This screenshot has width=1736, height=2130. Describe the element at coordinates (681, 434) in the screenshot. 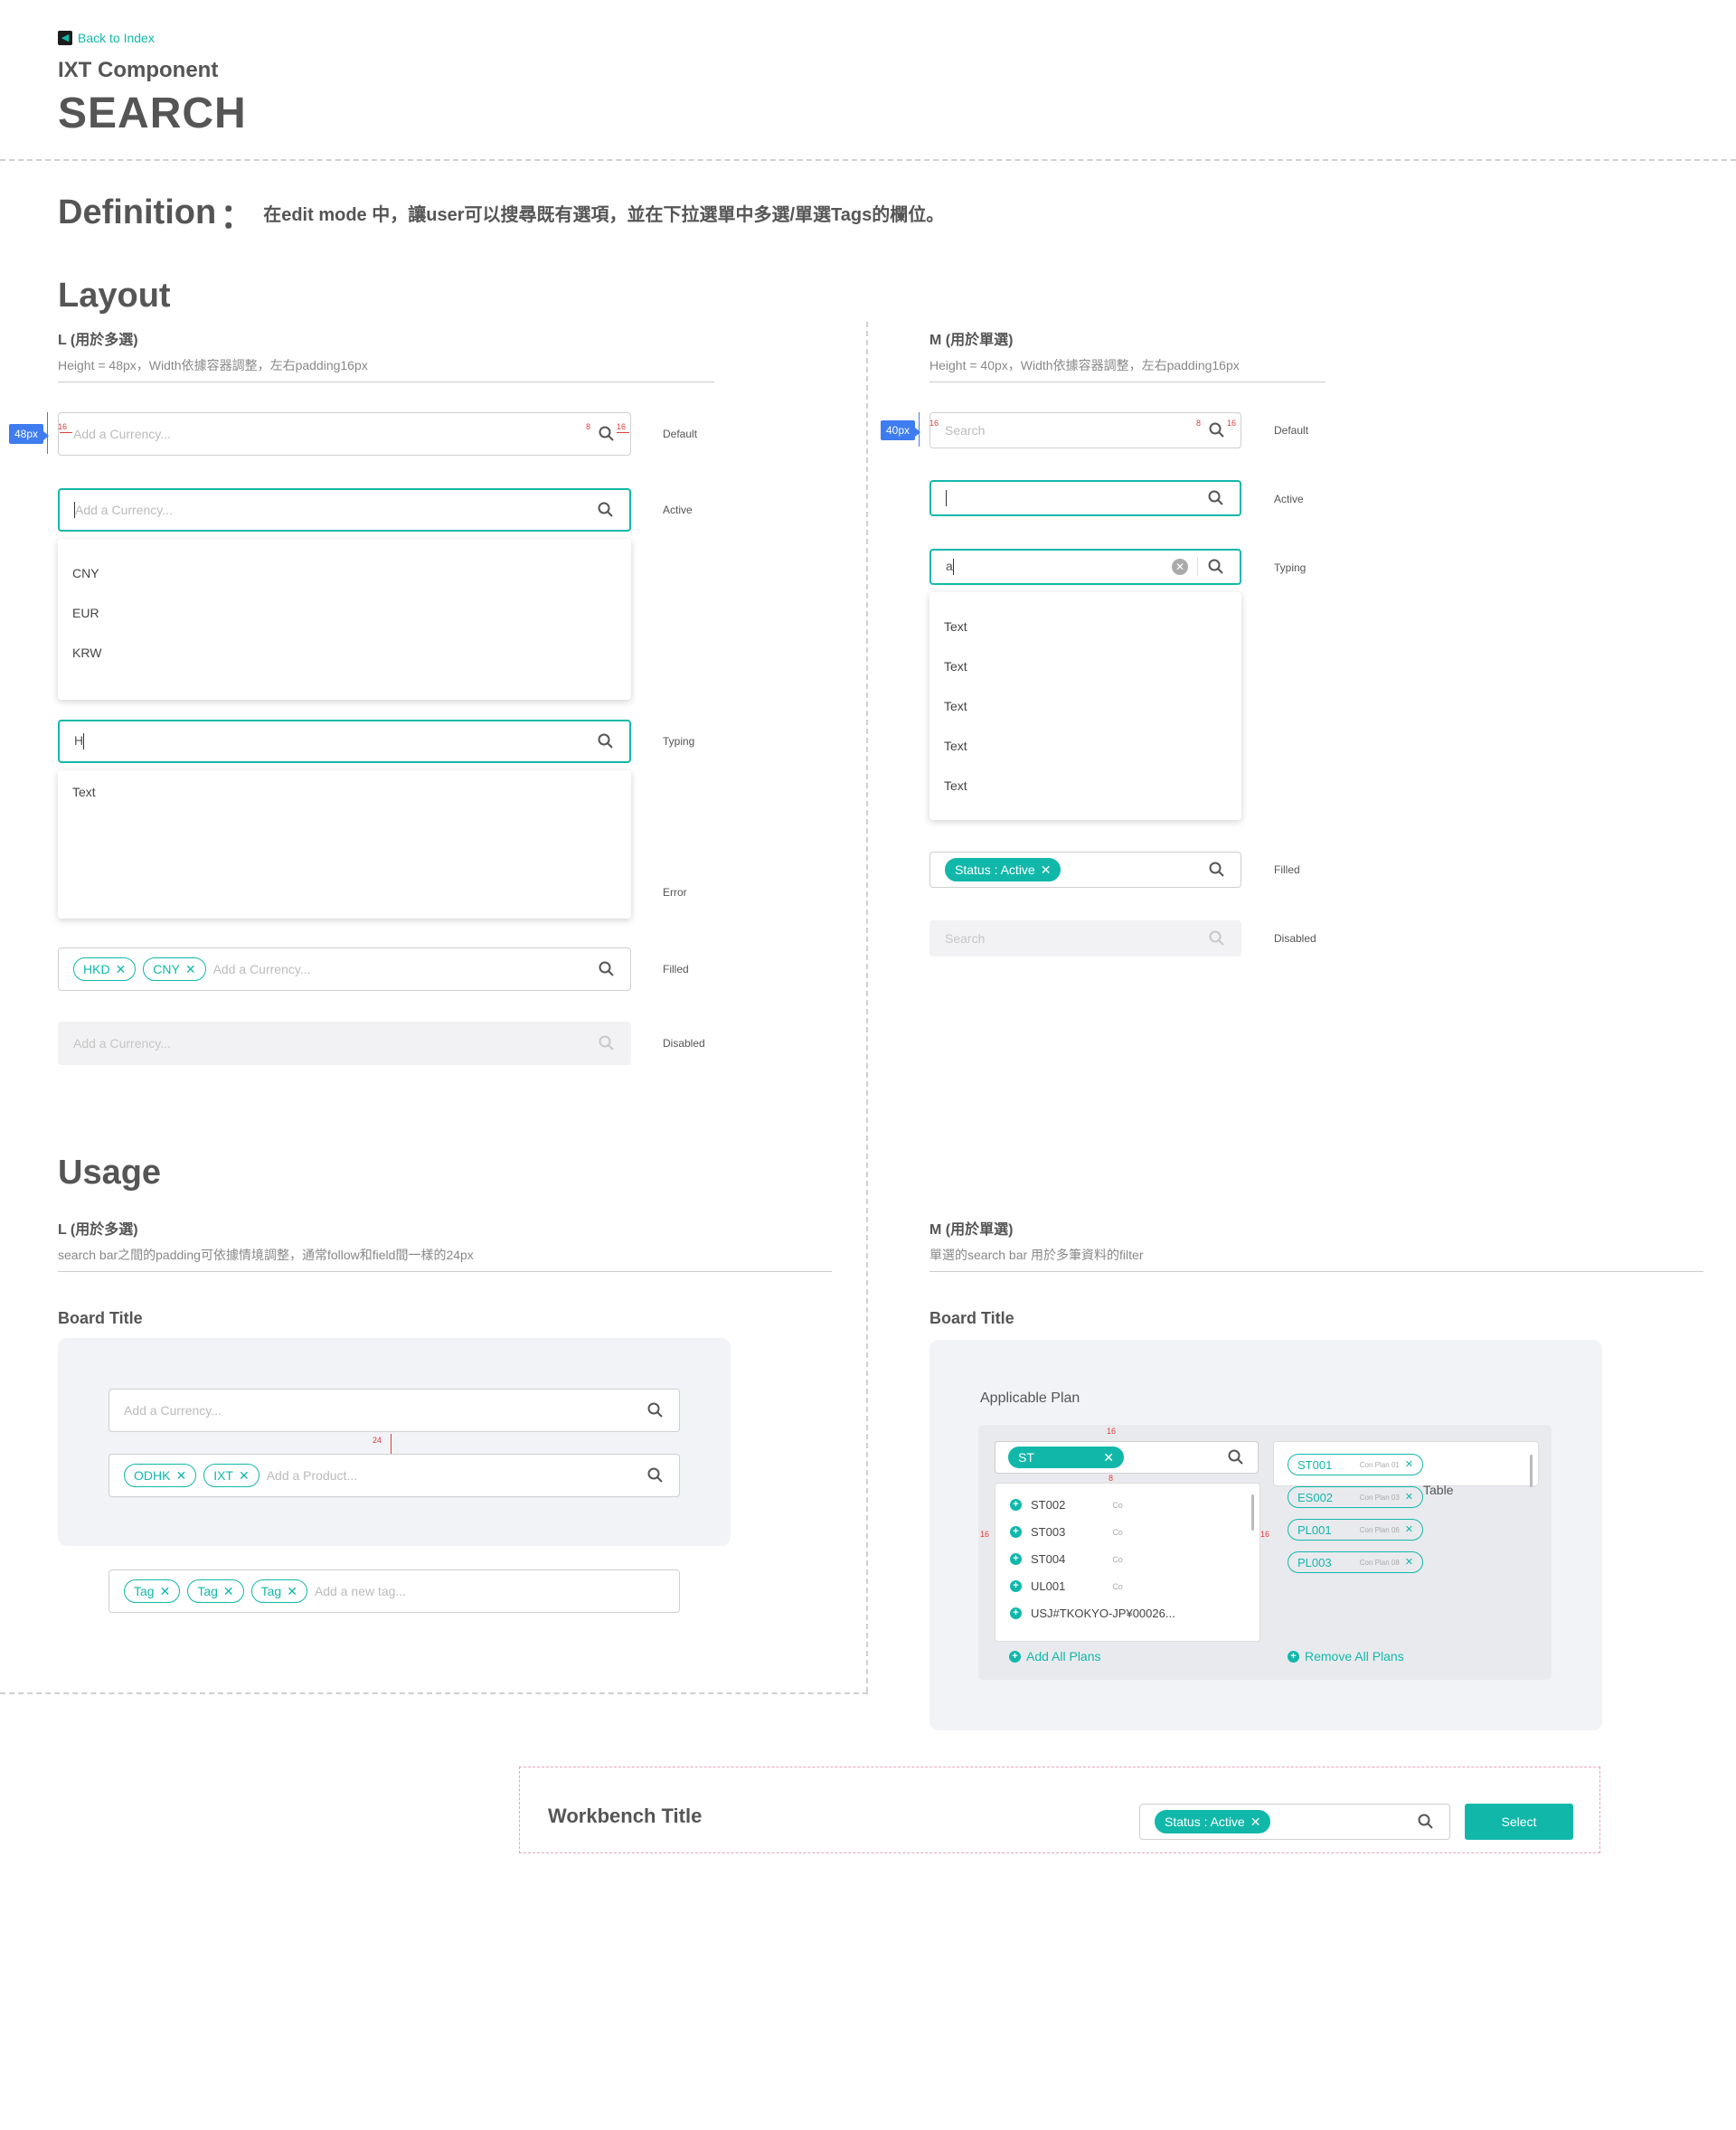

I see `state-label-default: Default` at that location.